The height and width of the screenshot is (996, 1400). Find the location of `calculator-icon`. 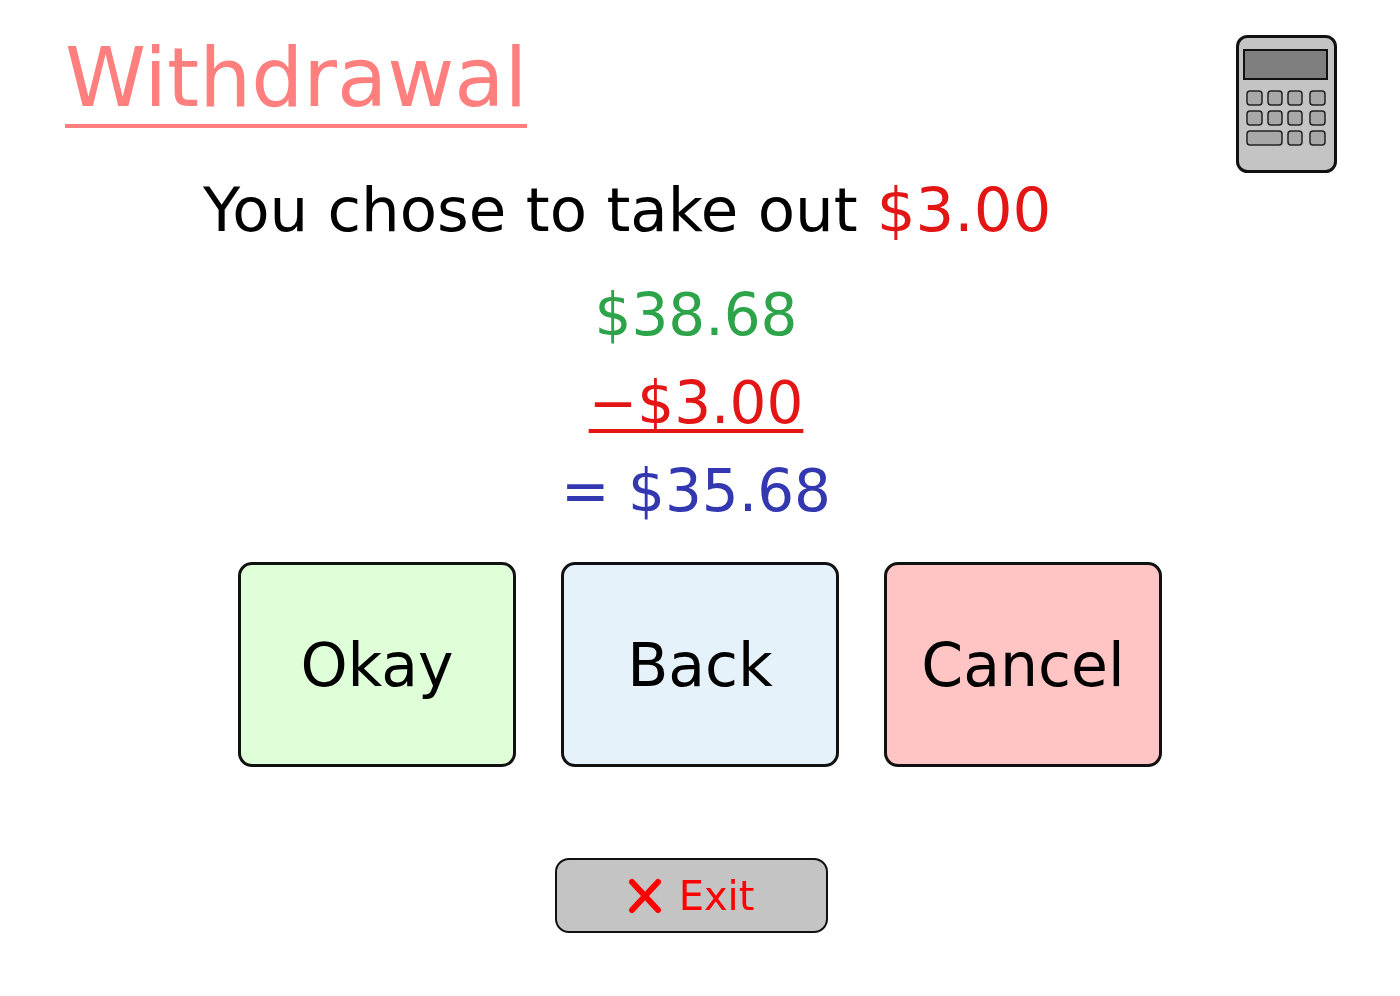

calculator-icon is located at coordinates (1286, 104).